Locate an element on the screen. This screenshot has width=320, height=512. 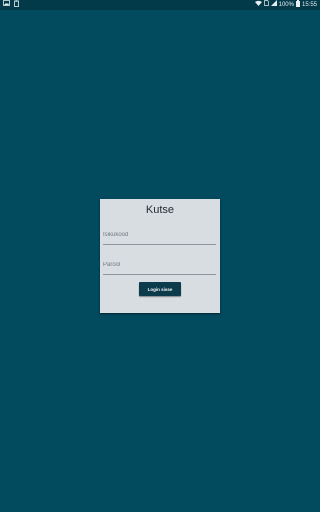
password-field-wrapper is located at coordinates (159, 265).